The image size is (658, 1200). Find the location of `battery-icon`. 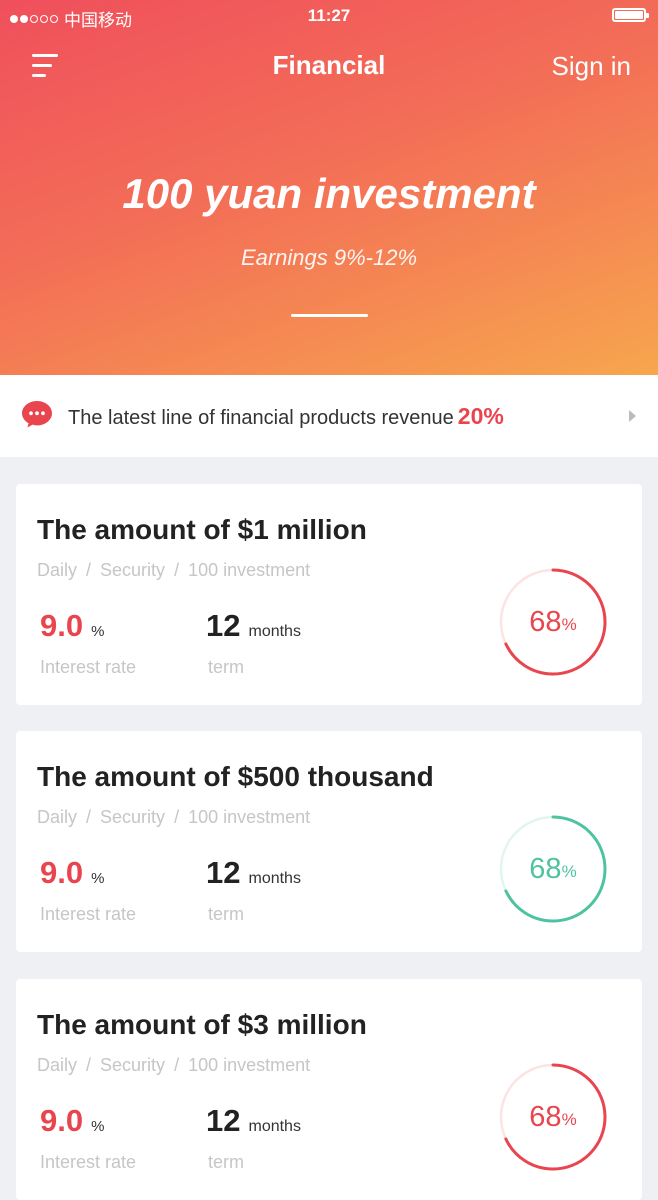

battery-icon is located at coordinates (630, 15).